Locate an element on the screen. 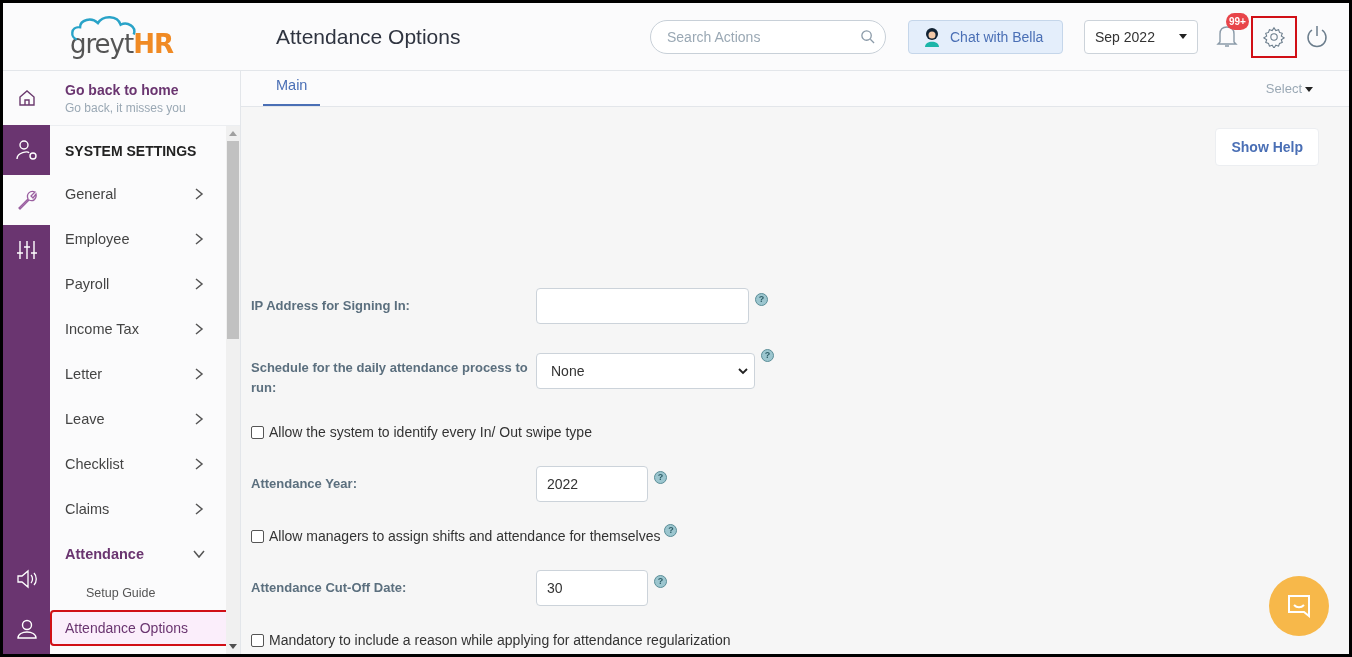  field-label: Attendance Cut-Off Date: is located at coordinates (329, 588).